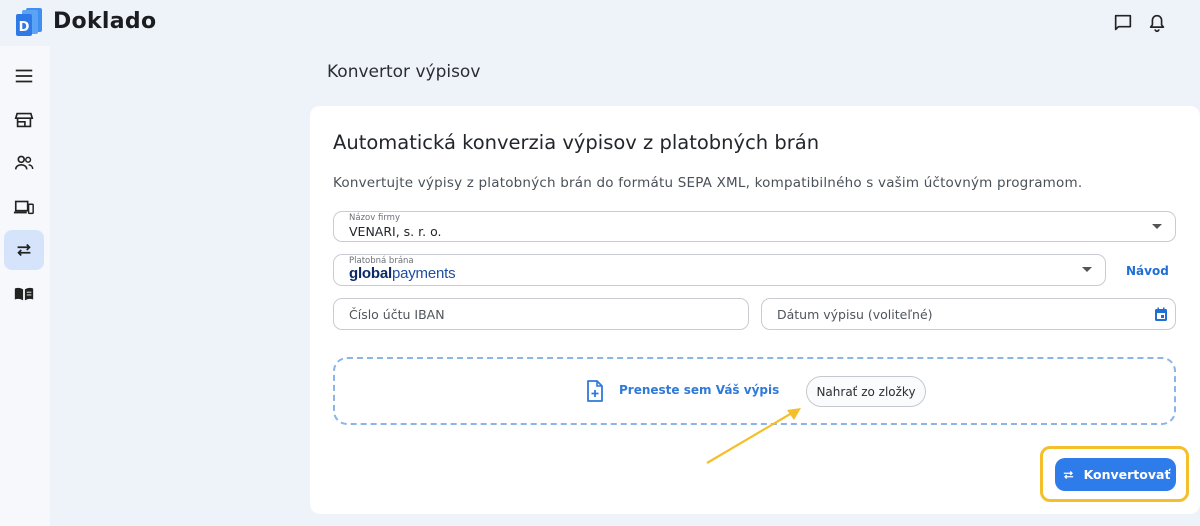 The width and height of the screenshot is (1200, 526). I want to click on doklado-logo-icon: D, so click(30, 22).